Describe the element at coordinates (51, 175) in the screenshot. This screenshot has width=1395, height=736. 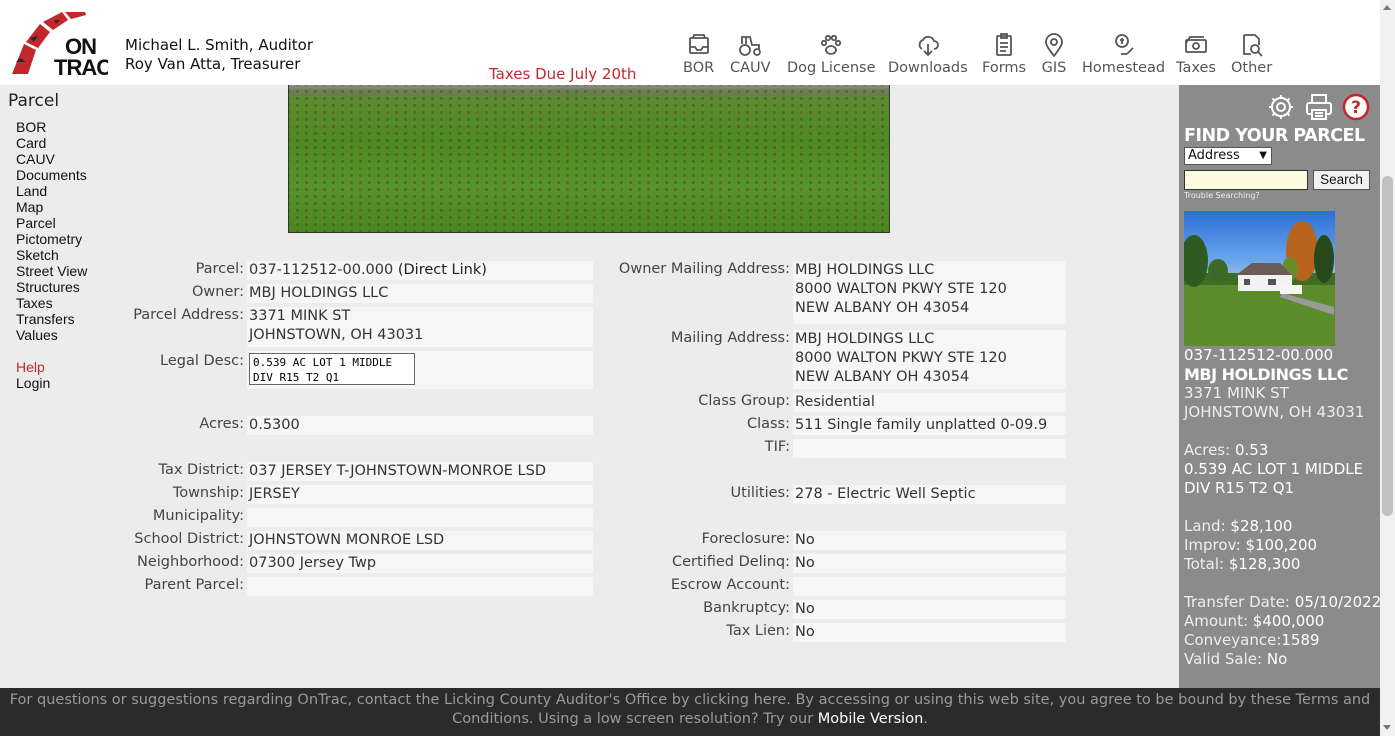
I see `sidenav-documents: Documents` at that location.